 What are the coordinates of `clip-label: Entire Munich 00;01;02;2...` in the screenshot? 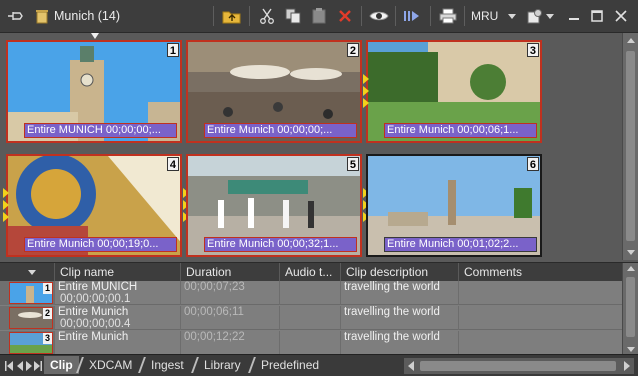 It's located at (460, 244).